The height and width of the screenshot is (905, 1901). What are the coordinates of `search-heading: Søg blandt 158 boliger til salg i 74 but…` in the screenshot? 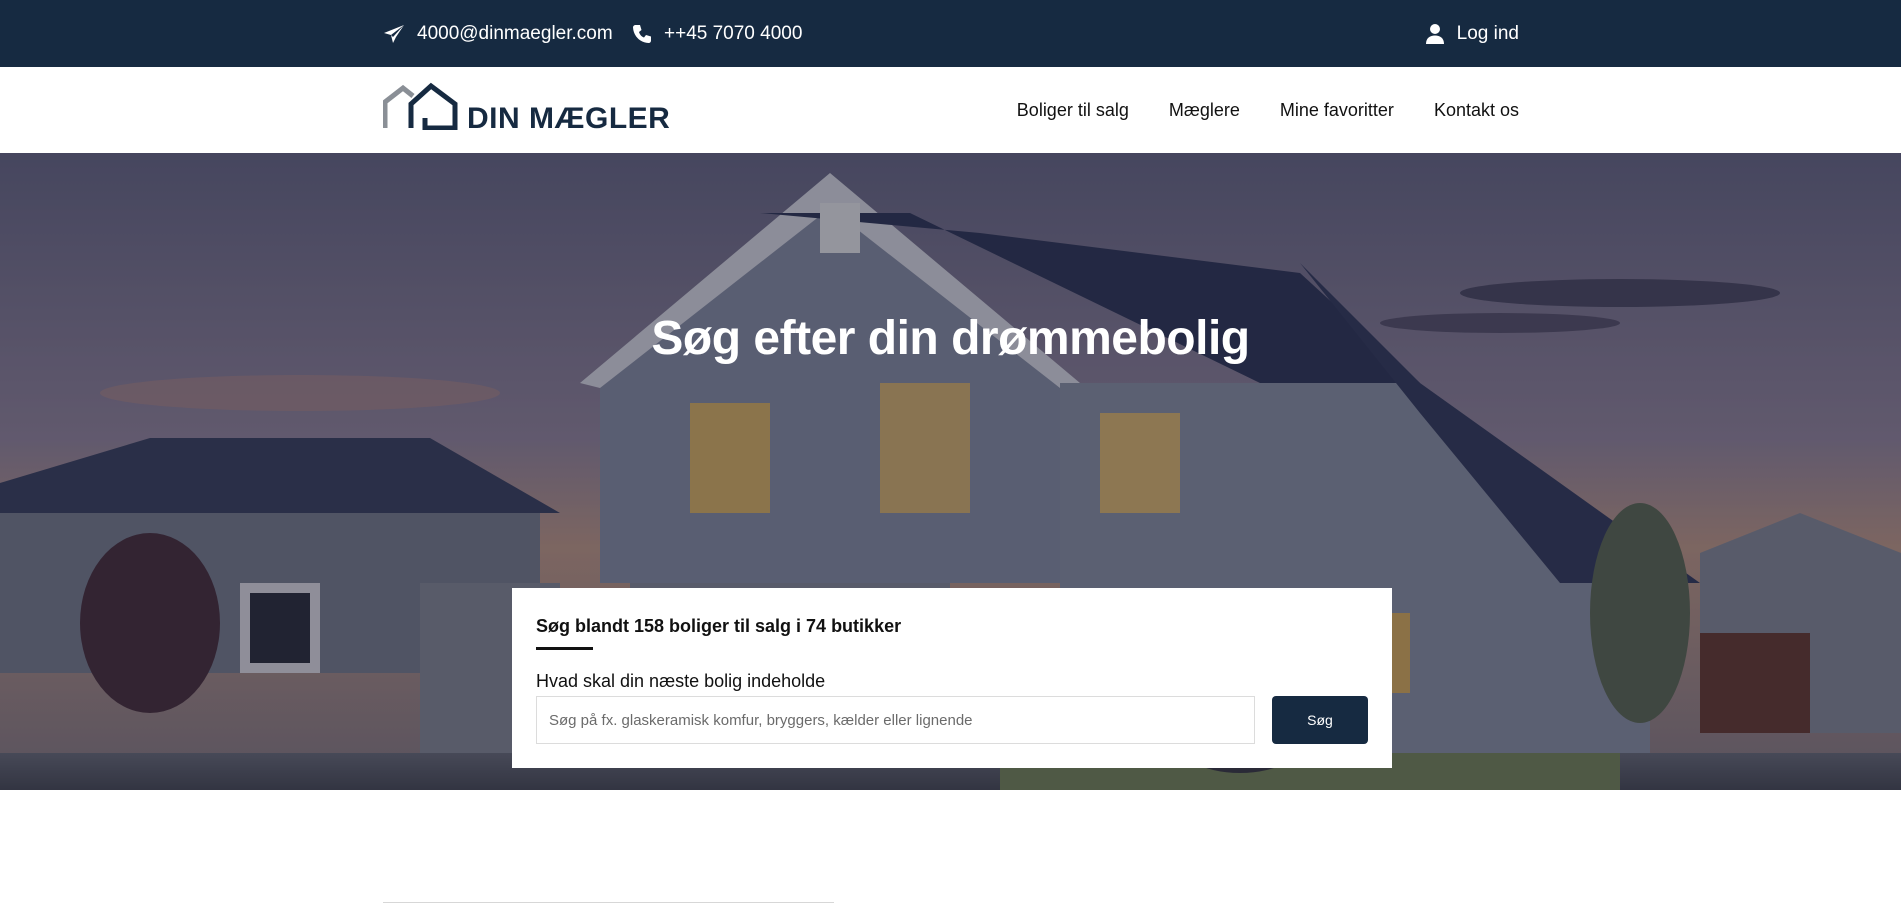 It's located at (719, 626).